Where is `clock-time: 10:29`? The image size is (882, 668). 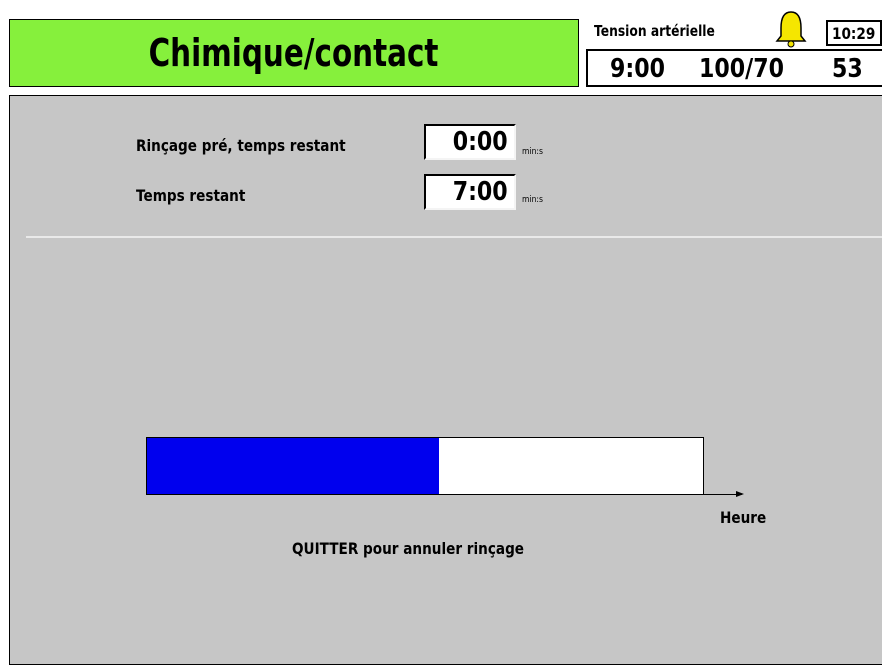 clock-time: 10:29 is located at coordinates (854, 33).